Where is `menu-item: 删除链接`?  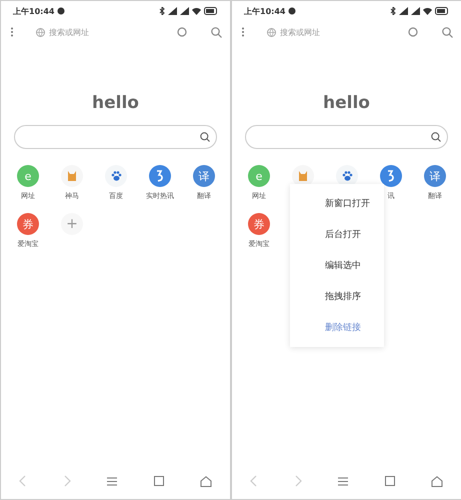
menu-item: 删除链接 is located at coordinates (337, 327).